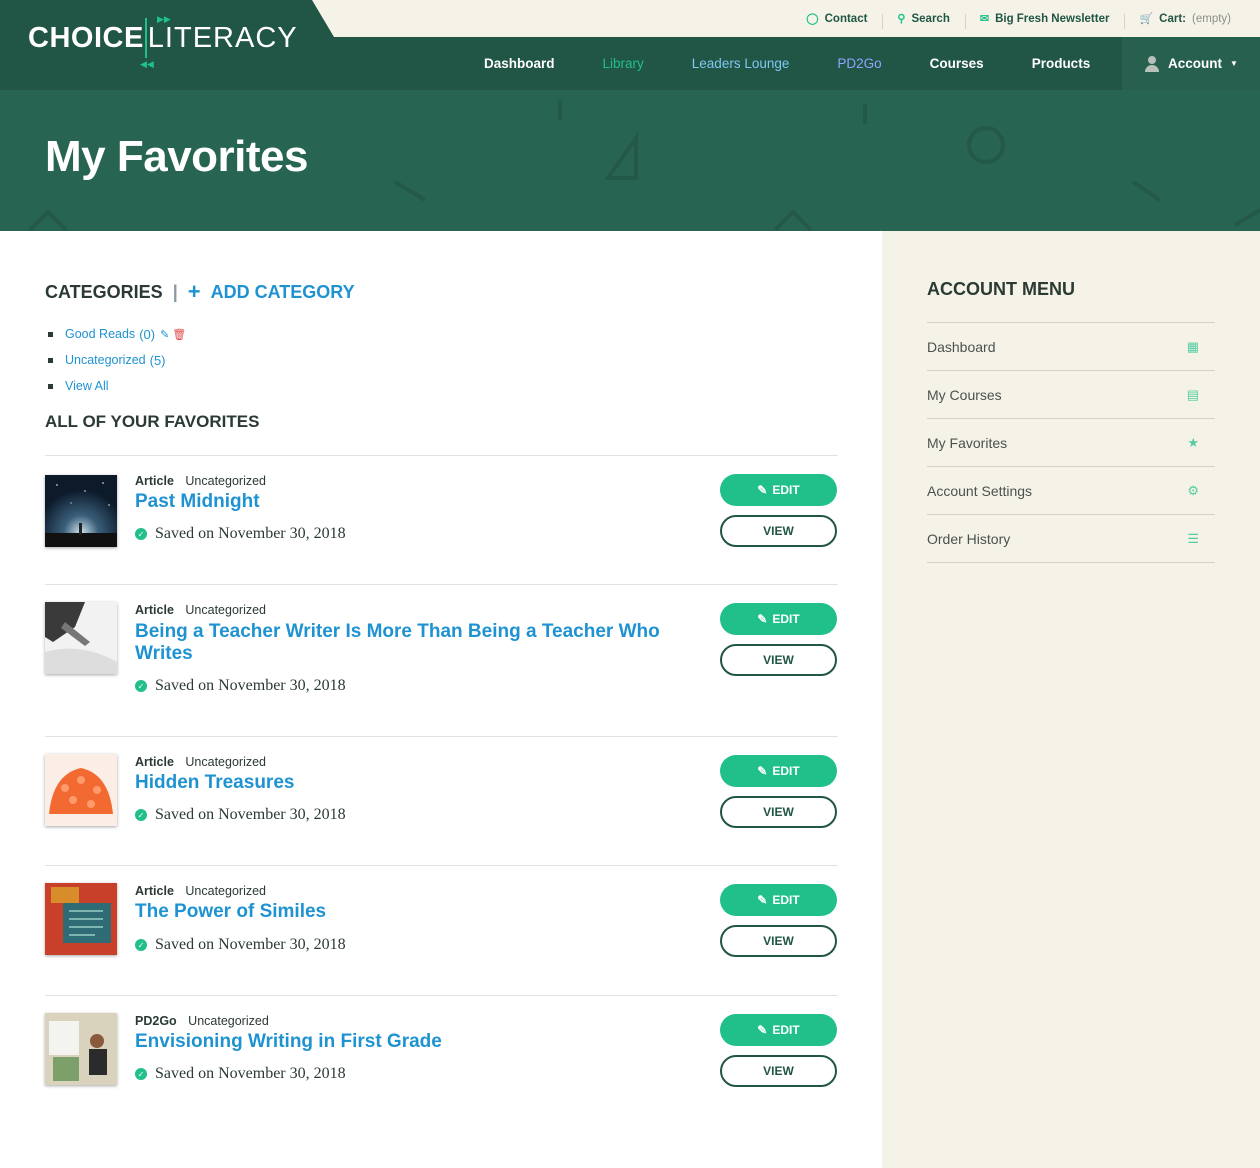 The width and height of the screenshot is (1260, 1168). I want to click on account-menu-toggle: Account ▼, so click(1191, 63).